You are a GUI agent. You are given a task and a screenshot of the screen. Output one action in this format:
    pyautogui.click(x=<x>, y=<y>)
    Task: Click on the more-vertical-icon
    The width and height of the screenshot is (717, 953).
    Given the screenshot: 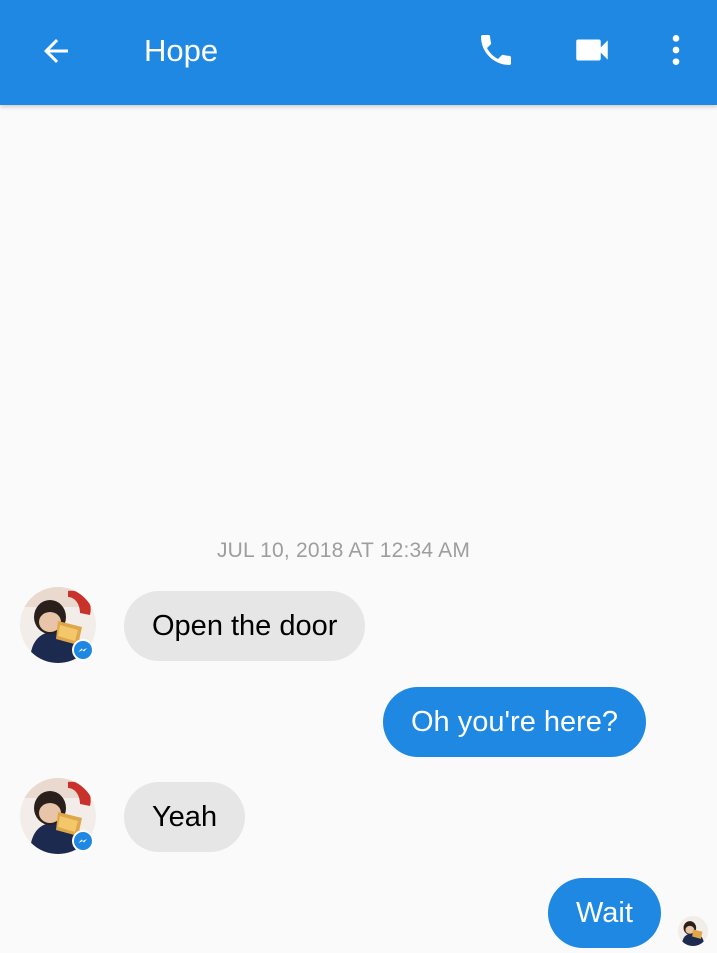 What is the action you would take?
    pyautogui.click(x=676, y=50)
    